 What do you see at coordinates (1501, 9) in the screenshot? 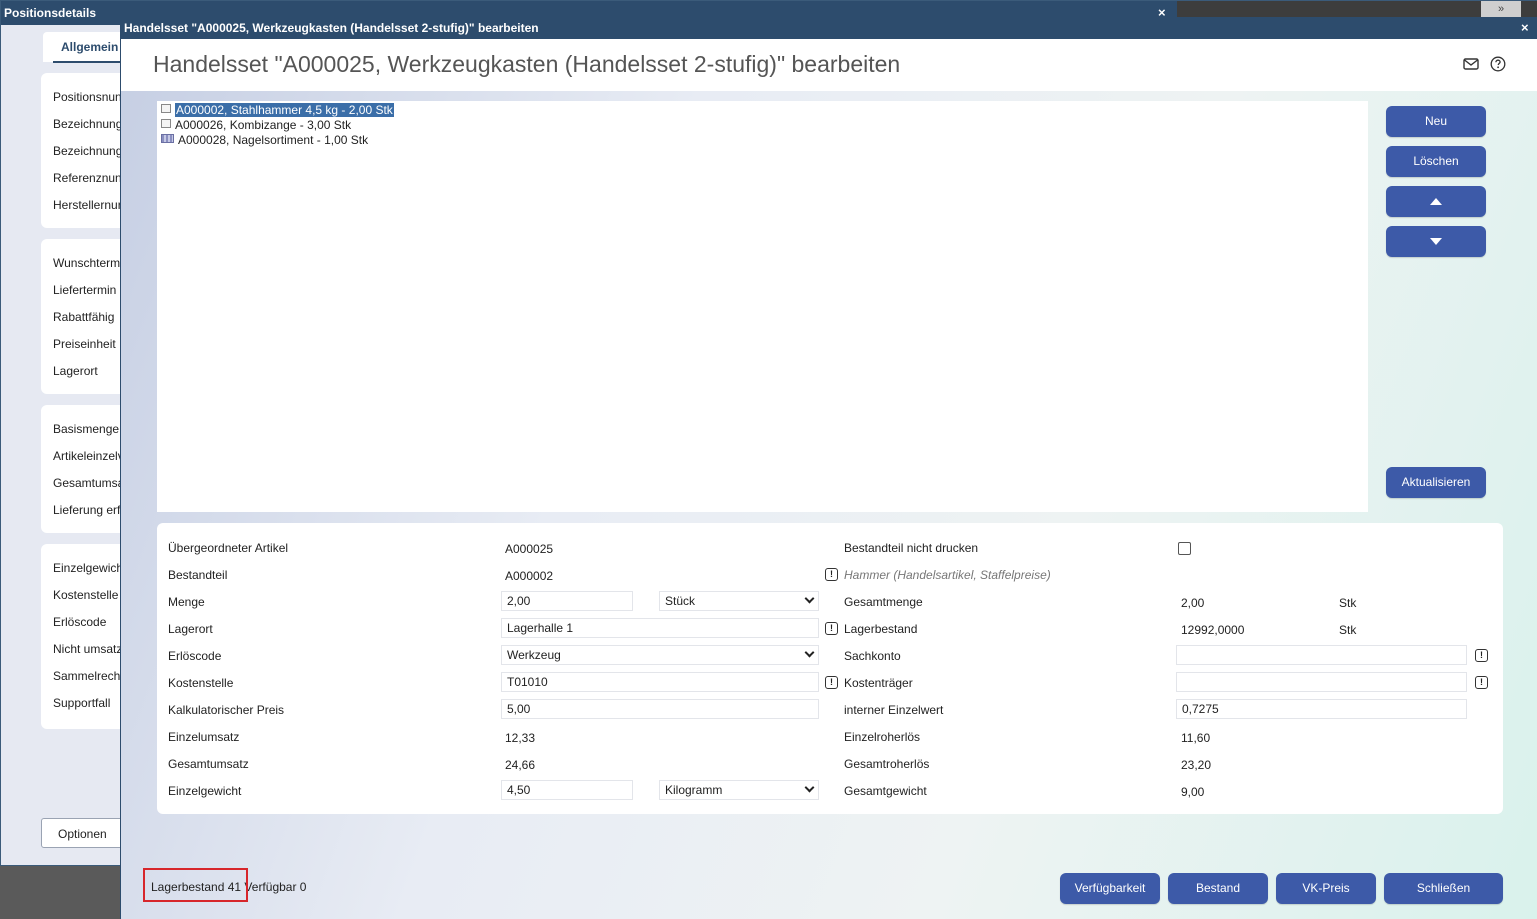
I see `expand-chevron-icon: »` at bounding box center [1501, 9].